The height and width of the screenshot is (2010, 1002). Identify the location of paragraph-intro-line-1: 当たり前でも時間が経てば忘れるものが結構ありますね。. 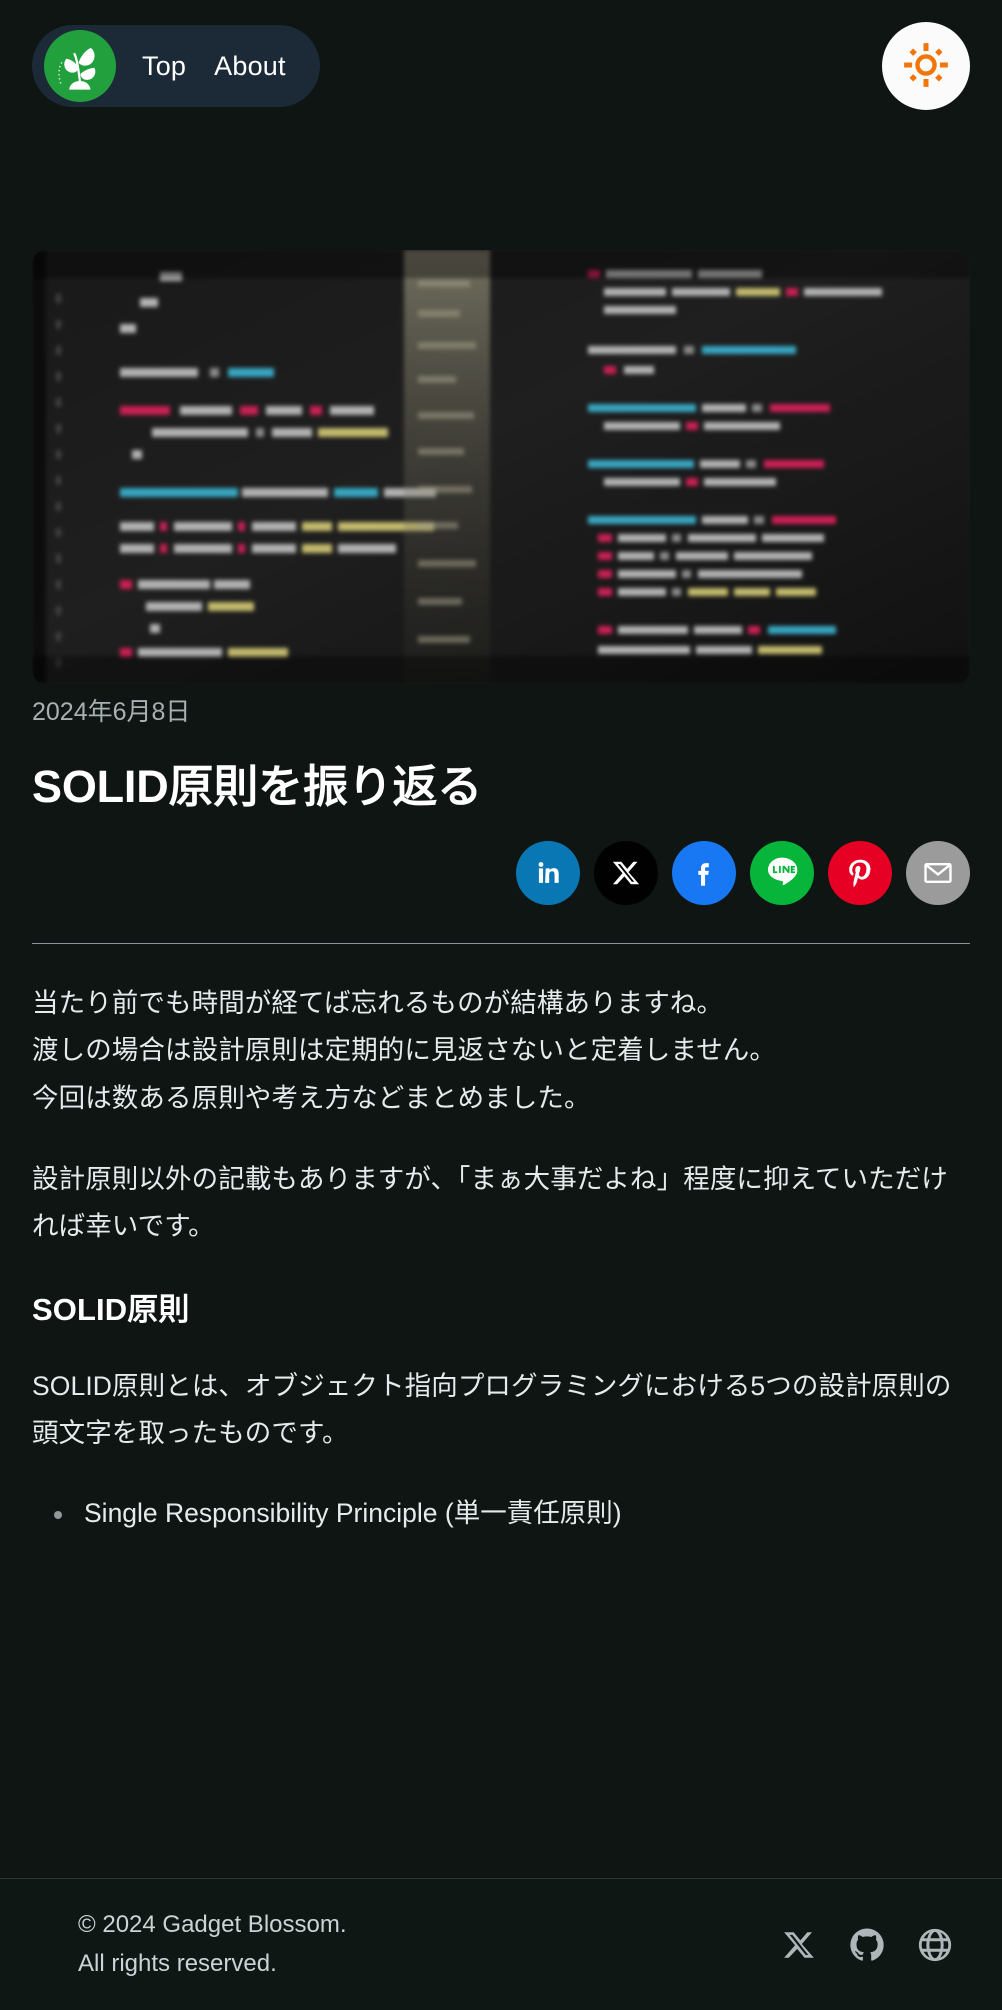
(378, 1003).